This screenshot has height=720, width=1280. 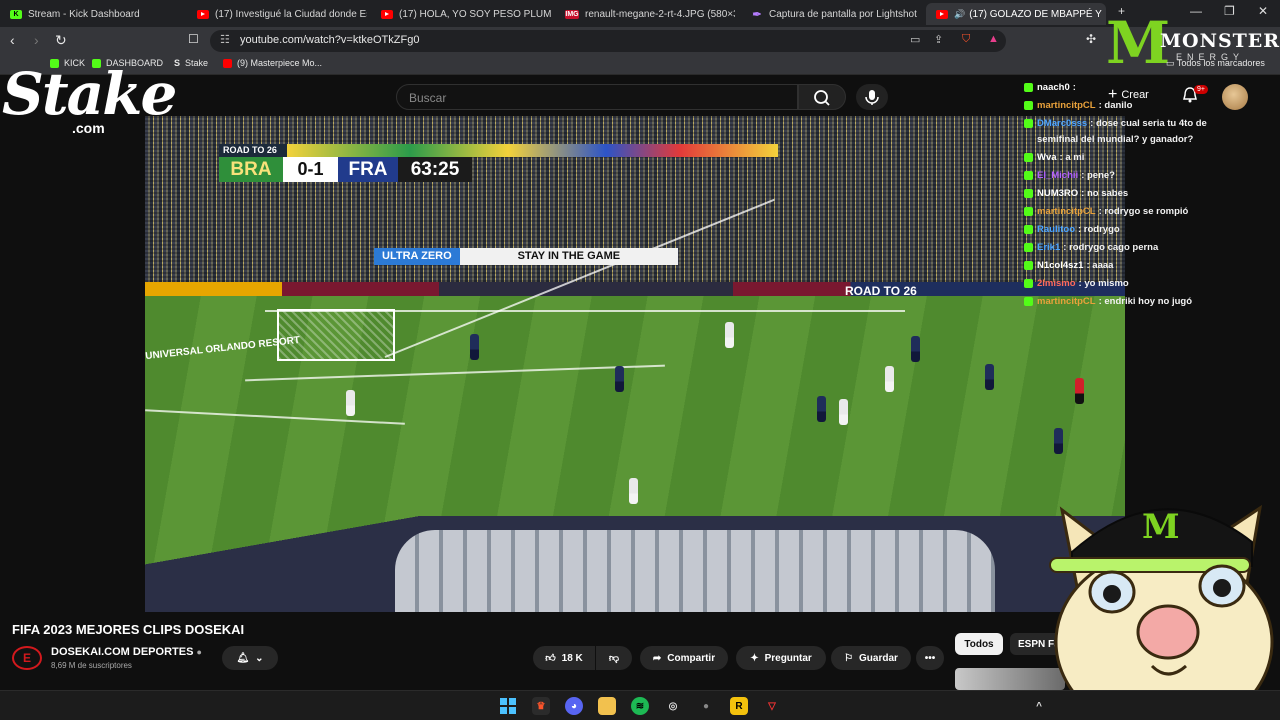 I want to click on search-input: Buscar, so click(x=597, y=97).